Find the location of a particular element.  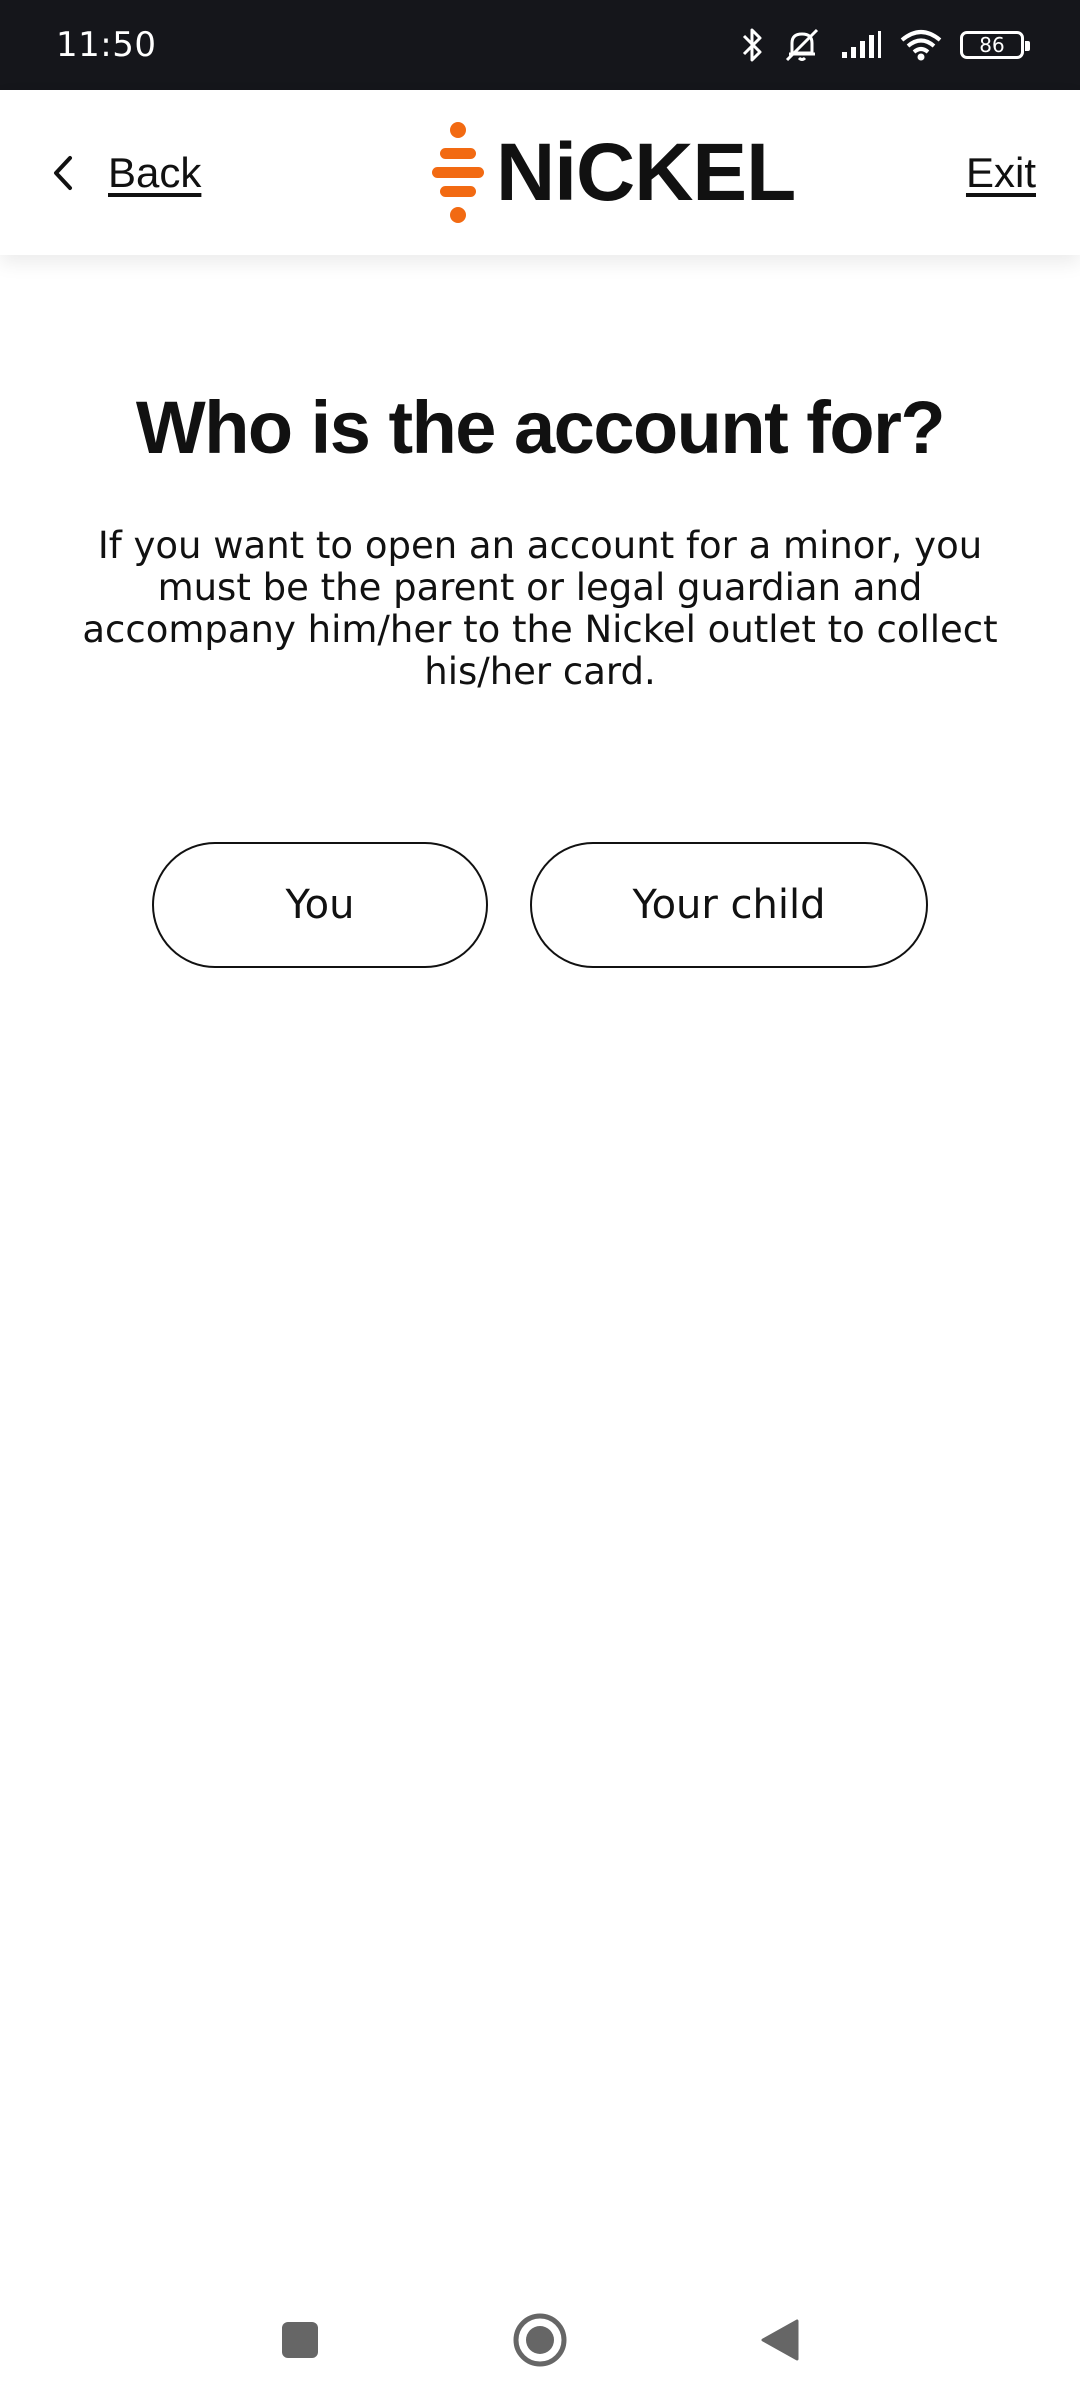

exit-button: Exit is located at coordinates (1001, 173).